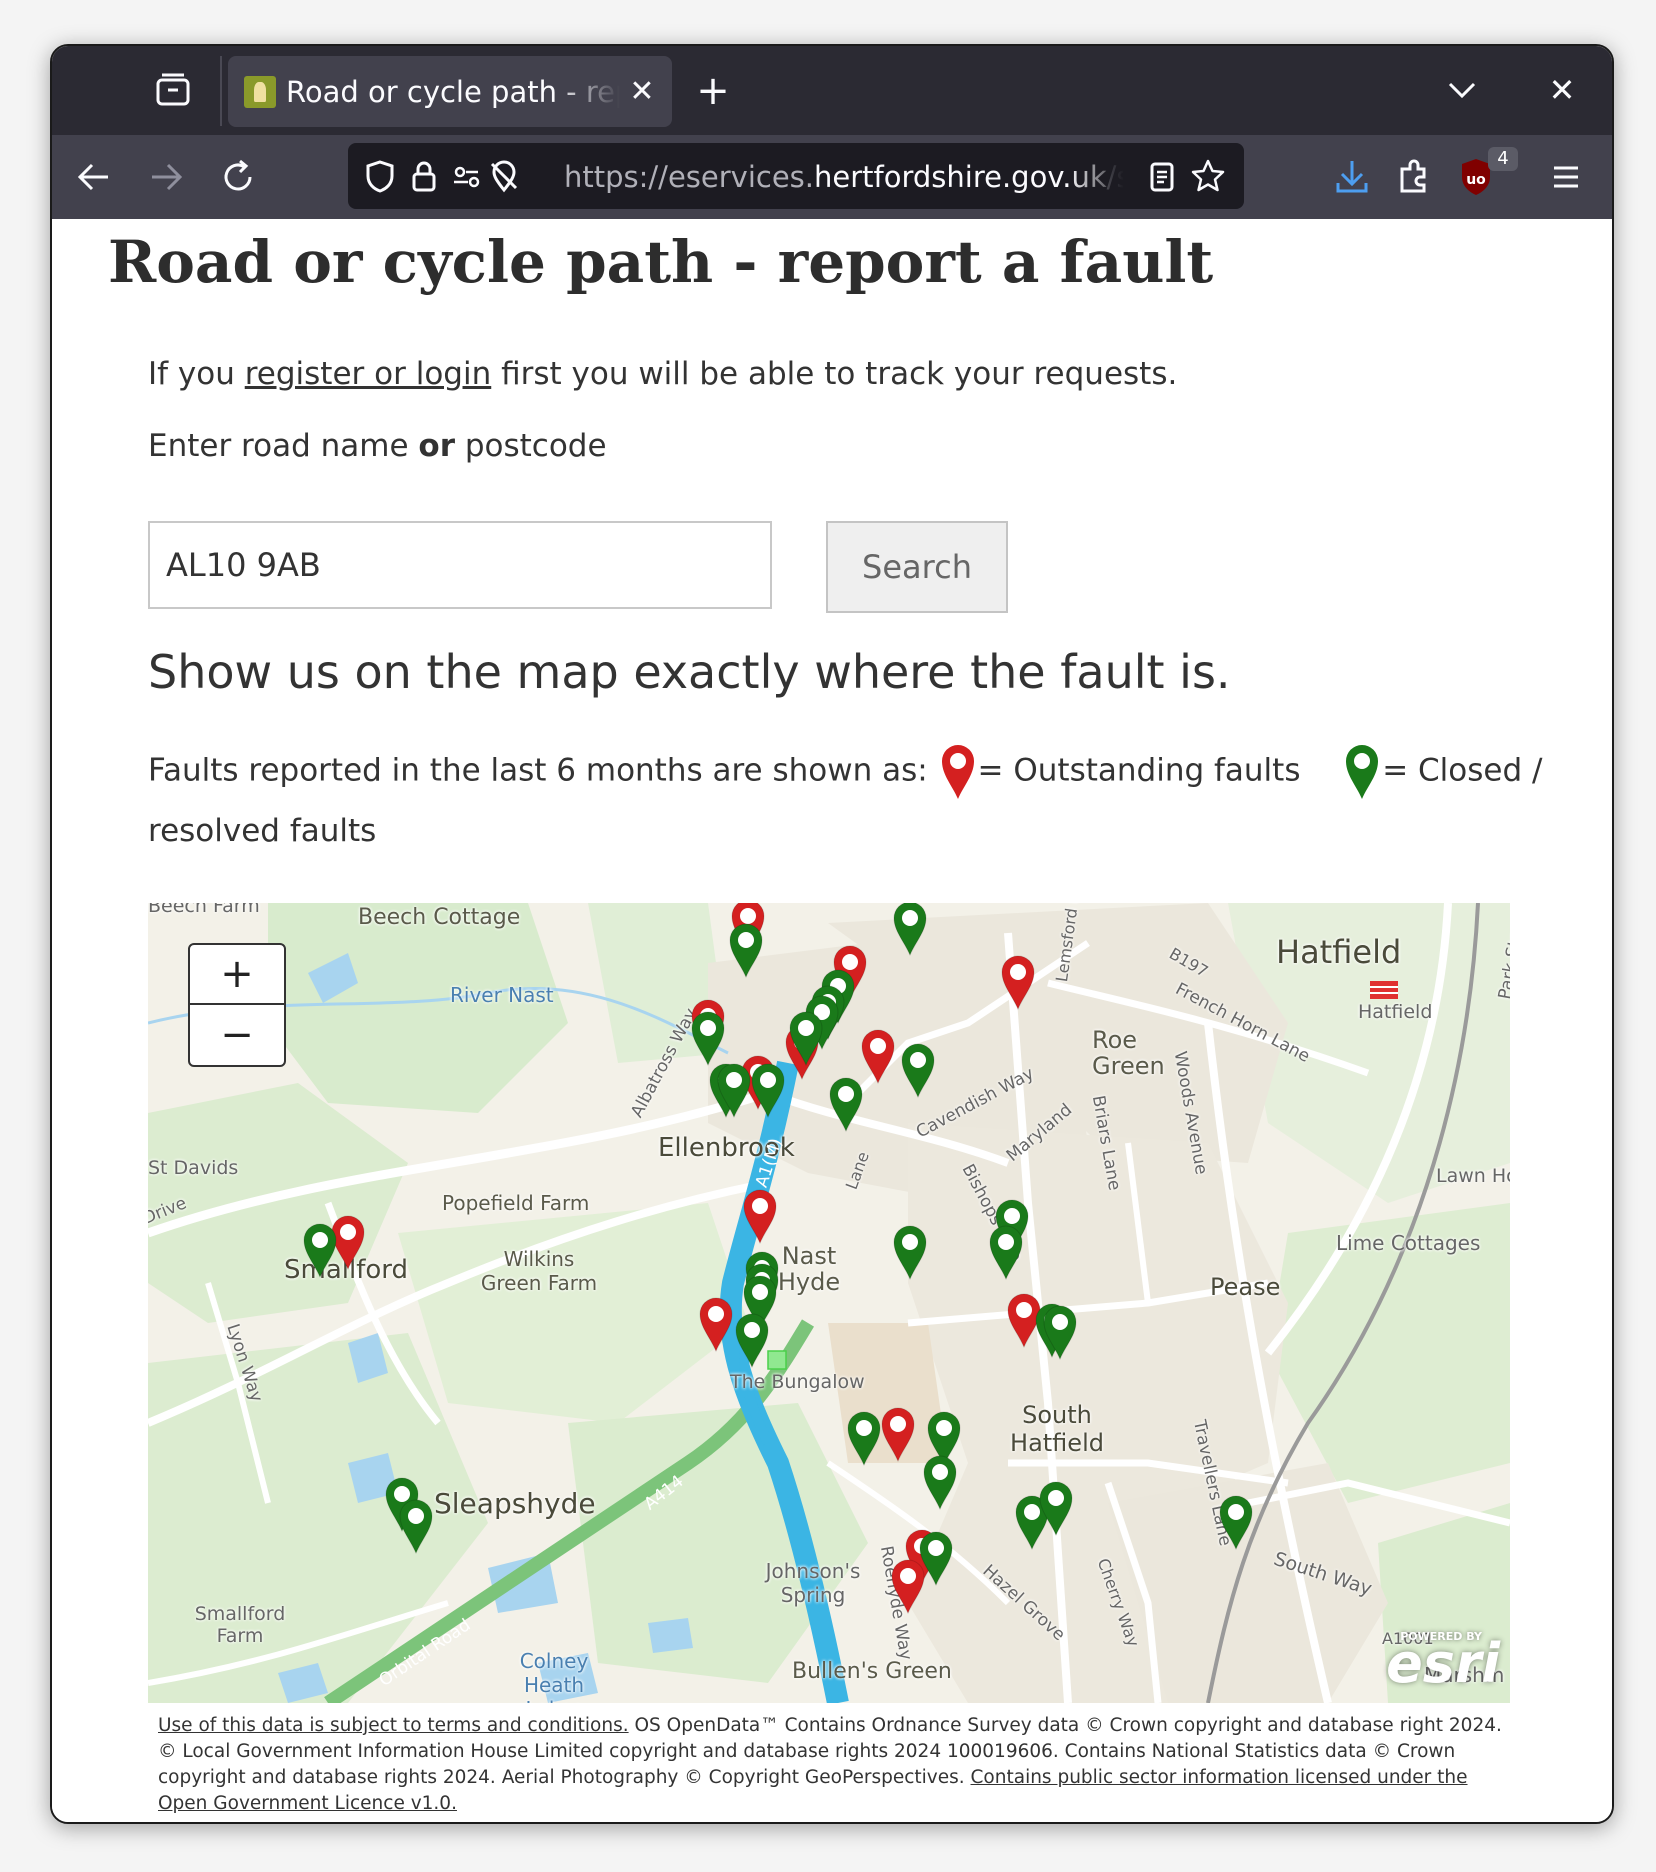  Describe the element at coordinates (1162, 176) in the screenshot. I see `reader-view-icon` at that location.